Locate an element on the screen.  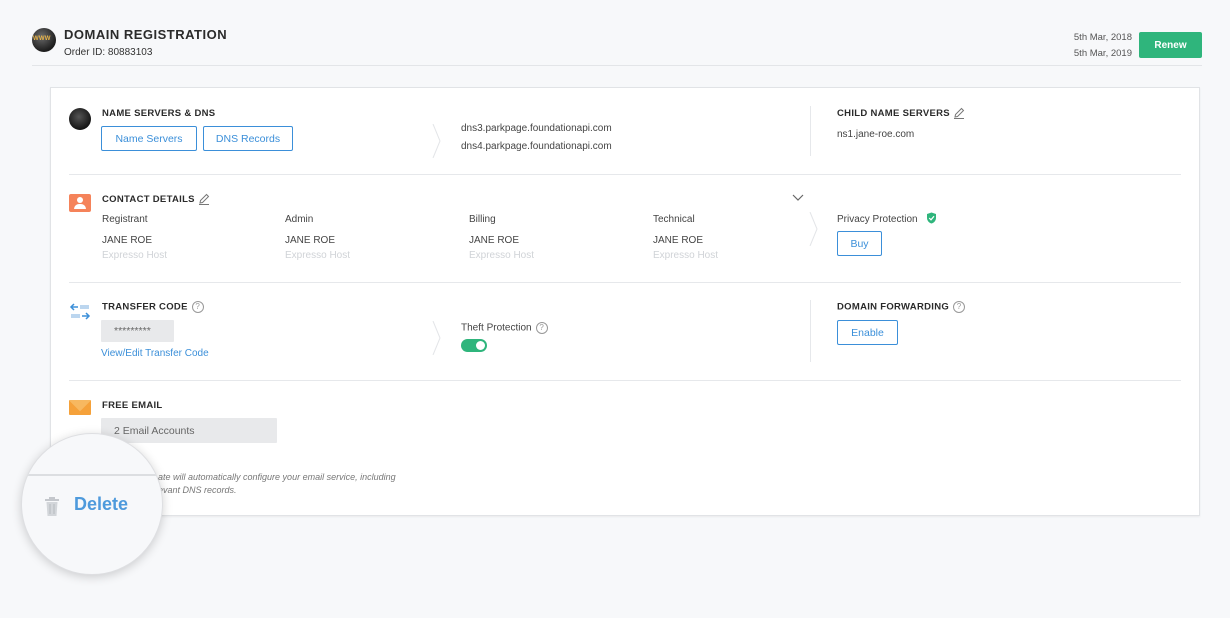
name-servers-title: NAME SERVERS & DNS is located at coordinates (159, 113).